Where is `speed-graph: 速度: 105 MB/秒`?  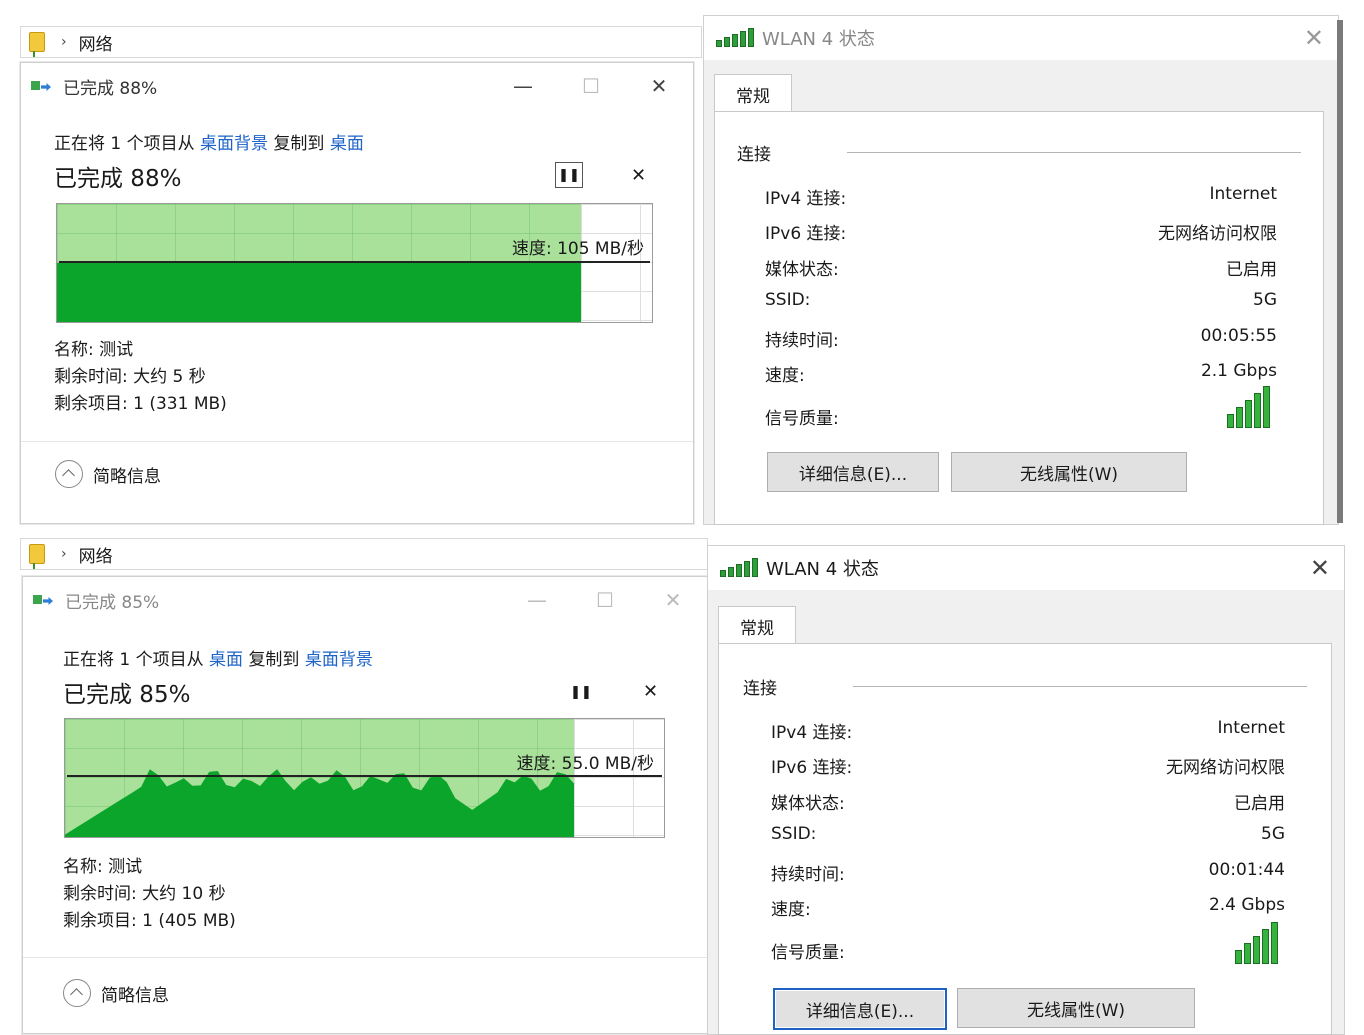
speed-graph: 速度: 105 MB/秒 is located at coordinates (354, 263).